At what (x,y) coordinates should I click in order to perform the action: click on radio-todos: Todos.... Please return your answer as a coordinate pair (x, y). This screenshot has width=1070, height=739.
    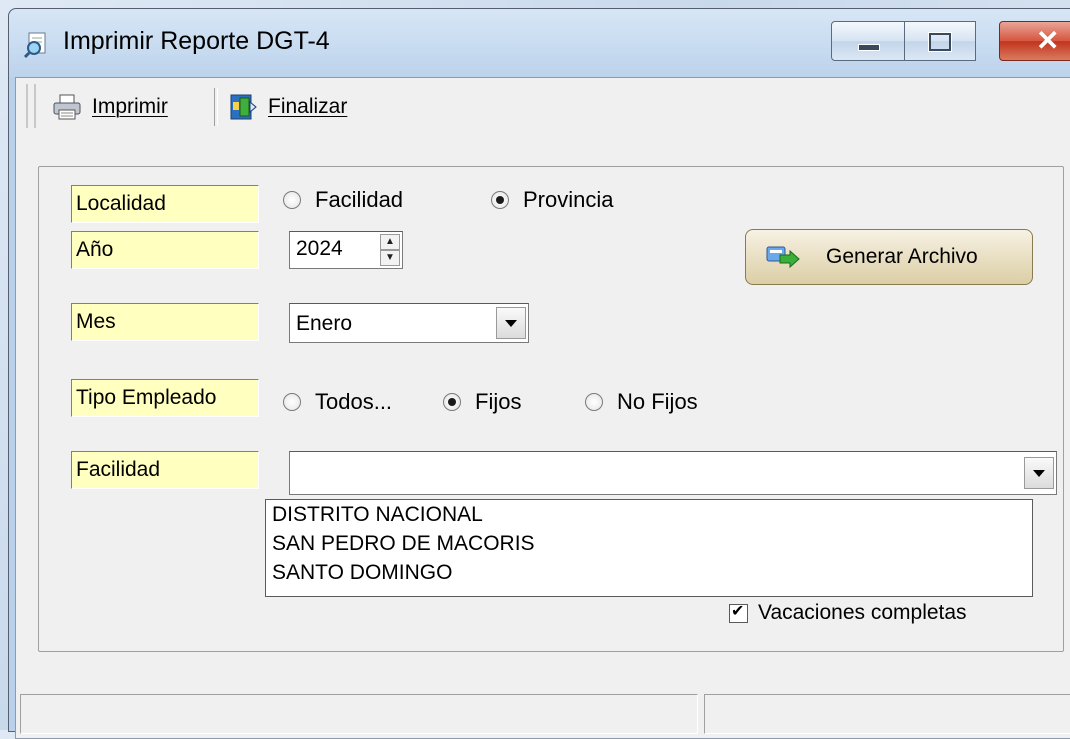
    Looking at the image, I should click on (337, 402).